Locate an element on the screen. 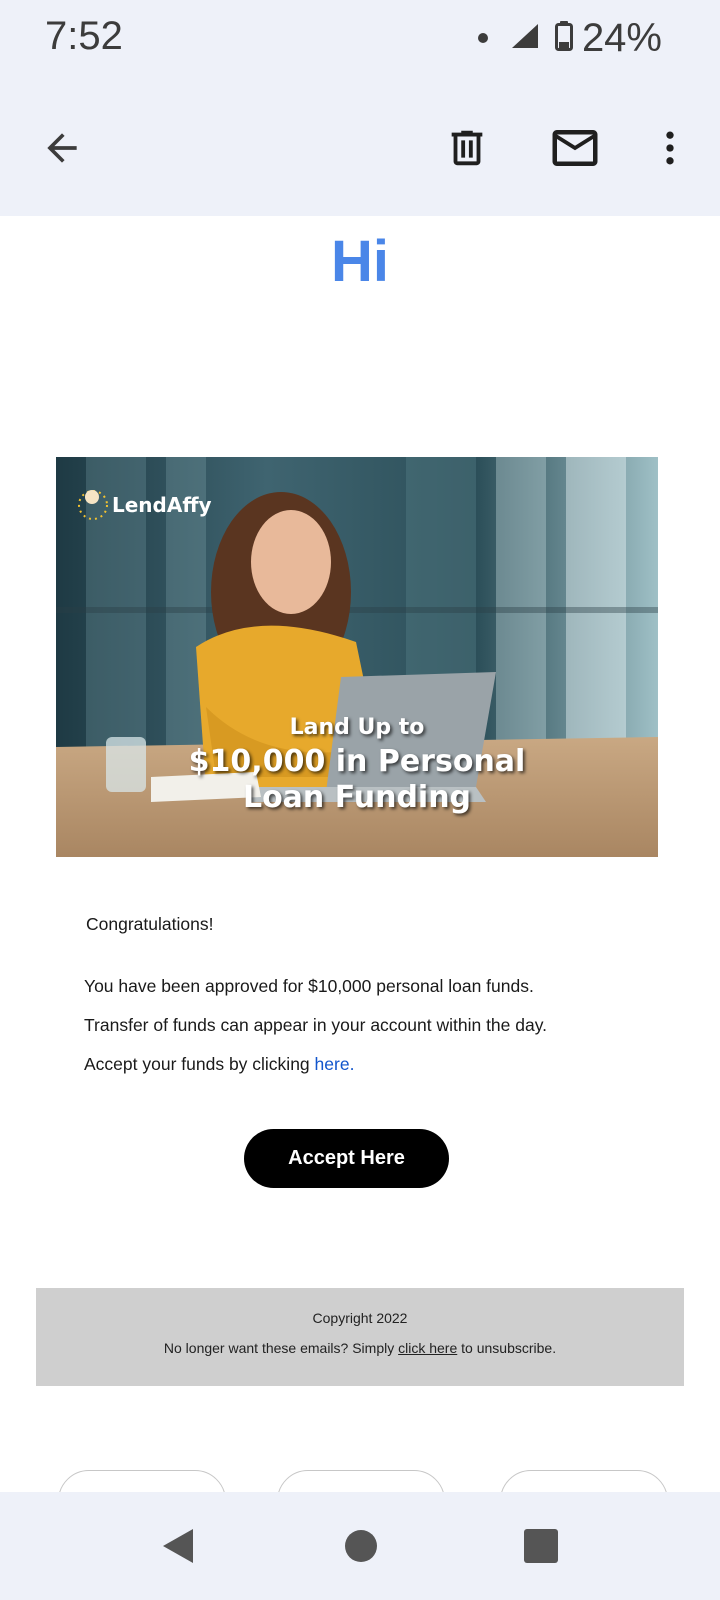 The width and height of the screenshot is (720, 1600). delete-button is located at coordinates (467, 148).